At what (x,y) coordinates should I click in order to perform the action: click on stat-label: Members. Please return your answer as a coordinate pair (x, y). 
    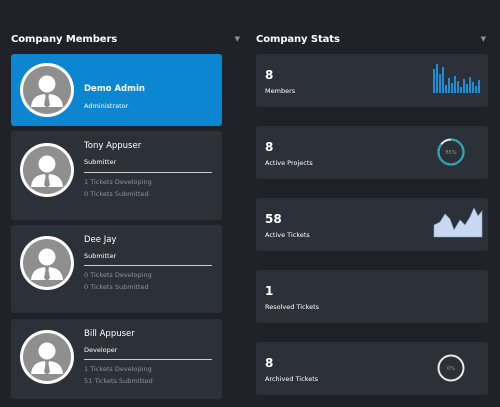
    Looking at the image, I should click on (280, 91).